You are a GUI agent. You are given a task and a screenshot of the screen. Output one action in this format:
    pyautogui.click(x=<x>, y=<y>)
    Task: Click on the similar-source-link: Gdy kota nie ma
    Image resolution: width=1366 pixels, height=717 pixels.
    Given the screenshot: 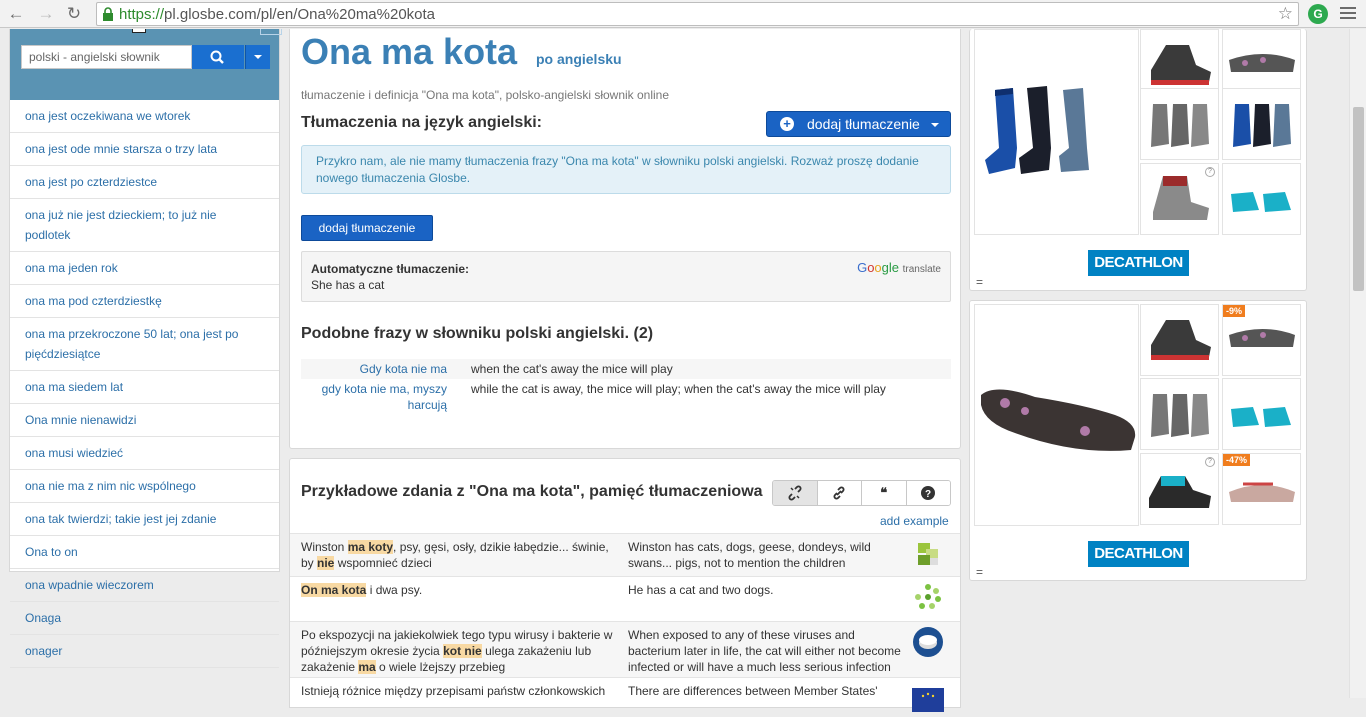 What is the action you would take?
    pyautogui.click(x=381, y=369)
    